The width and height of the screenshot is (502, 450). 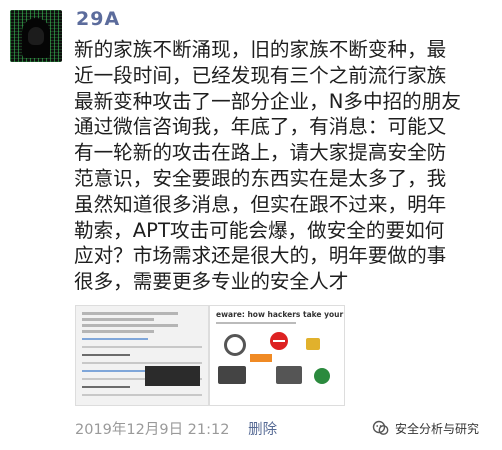 I want to click on hooded-face-shadow, so click(x=36, y=36).